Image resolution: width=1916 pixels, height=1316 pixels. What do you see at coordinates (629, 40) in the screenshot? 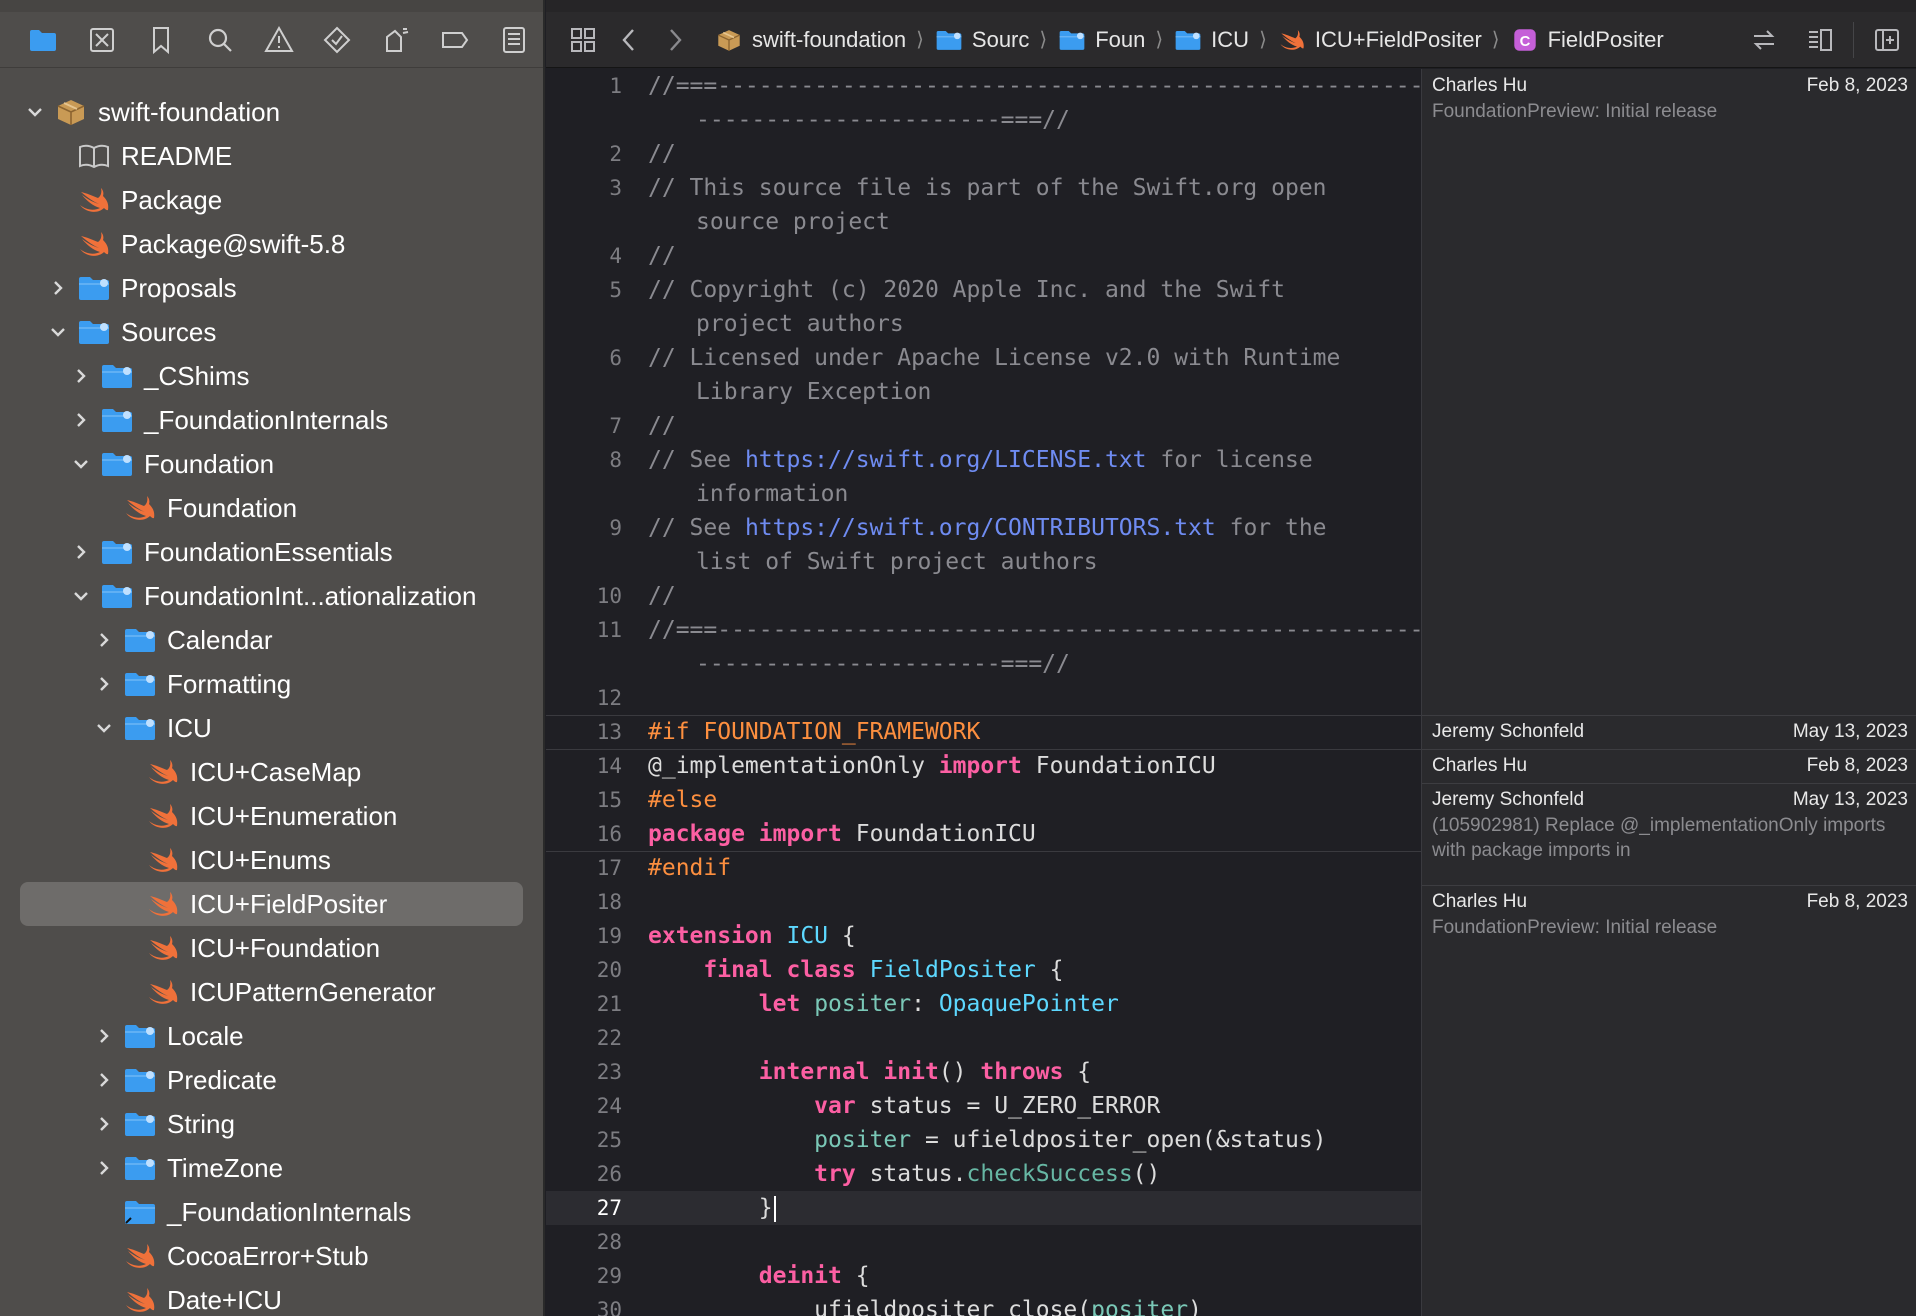
I see `back-button` at bounding box center [629, 40].